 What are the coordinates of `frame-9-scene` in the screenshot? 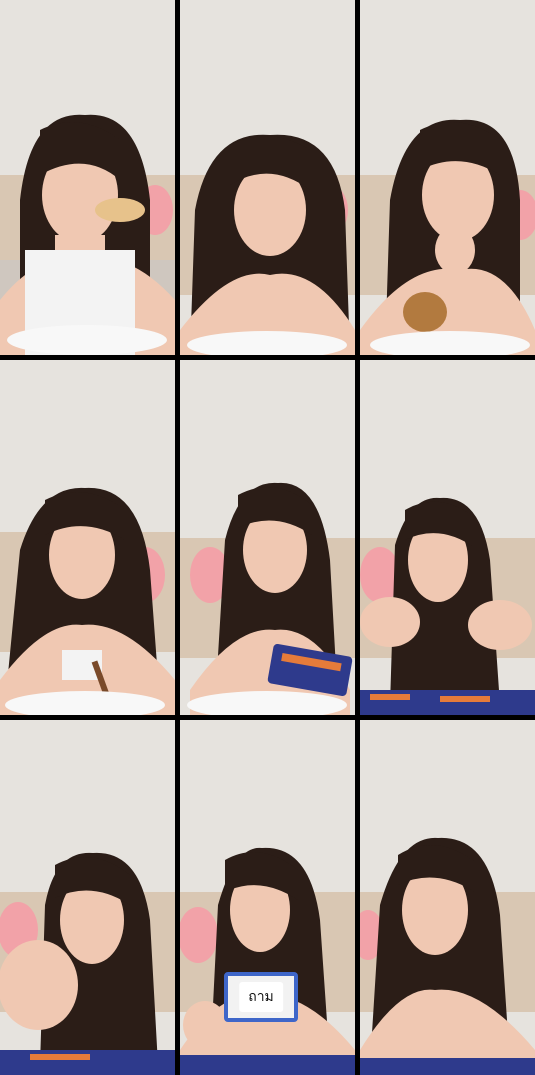 It's located at (447, 897).